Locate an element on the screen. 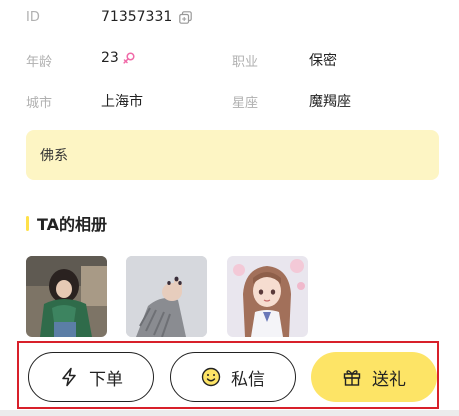  age-value: 23 is located at coordinates (110, 58).